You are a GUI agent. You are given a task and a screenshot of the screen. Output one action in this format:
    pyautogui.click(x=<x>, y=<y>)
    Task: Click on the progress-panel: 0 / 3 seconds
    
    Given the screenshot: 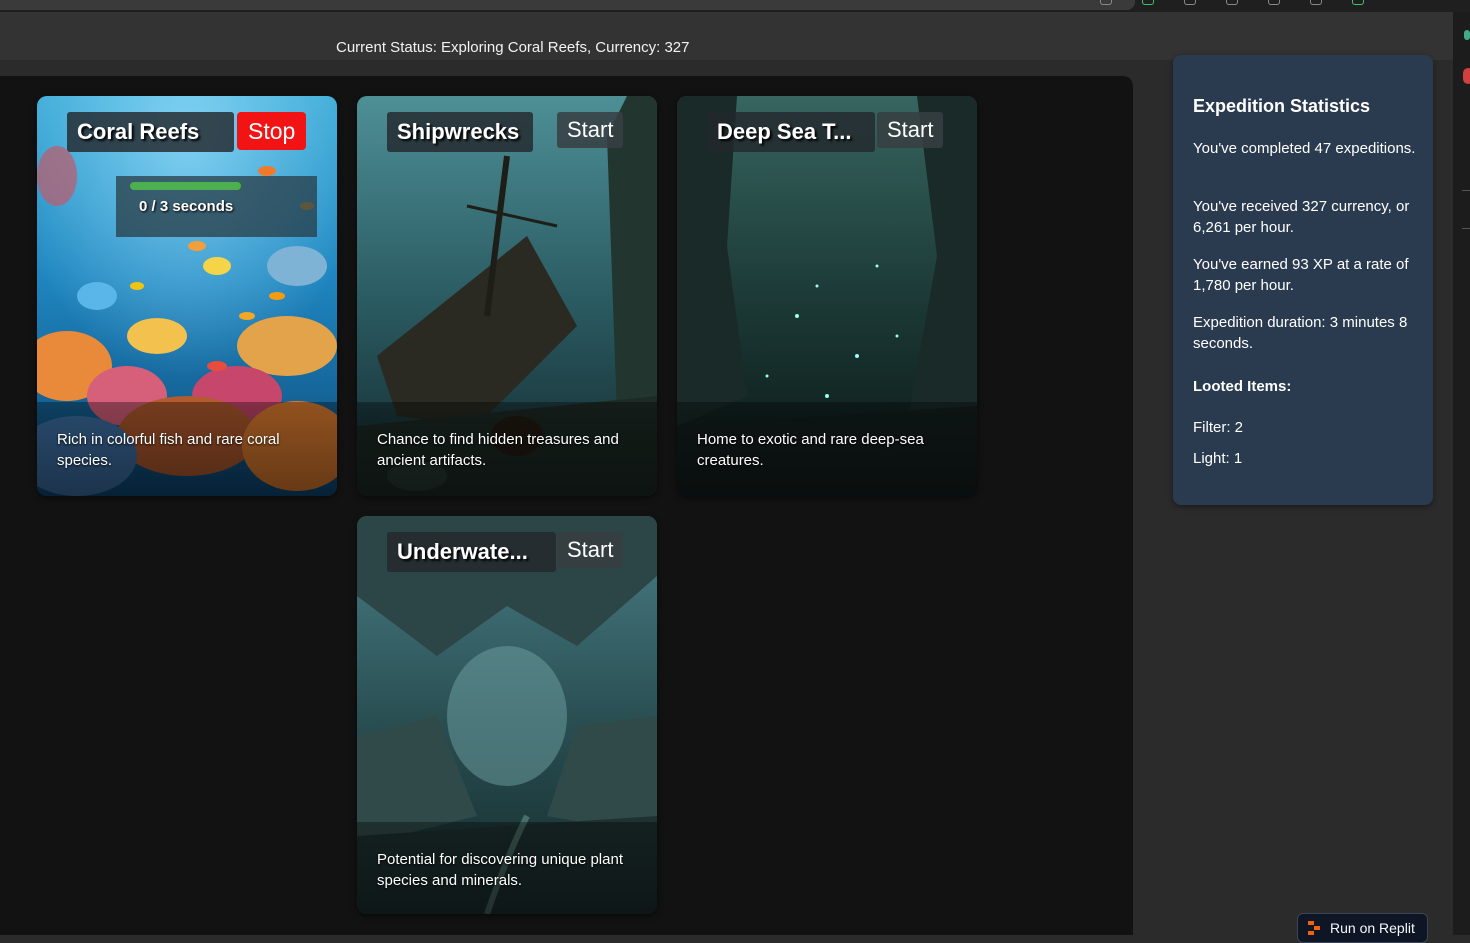 What is the action you would take?
    pyautogui.click(x=216, y=206)
    